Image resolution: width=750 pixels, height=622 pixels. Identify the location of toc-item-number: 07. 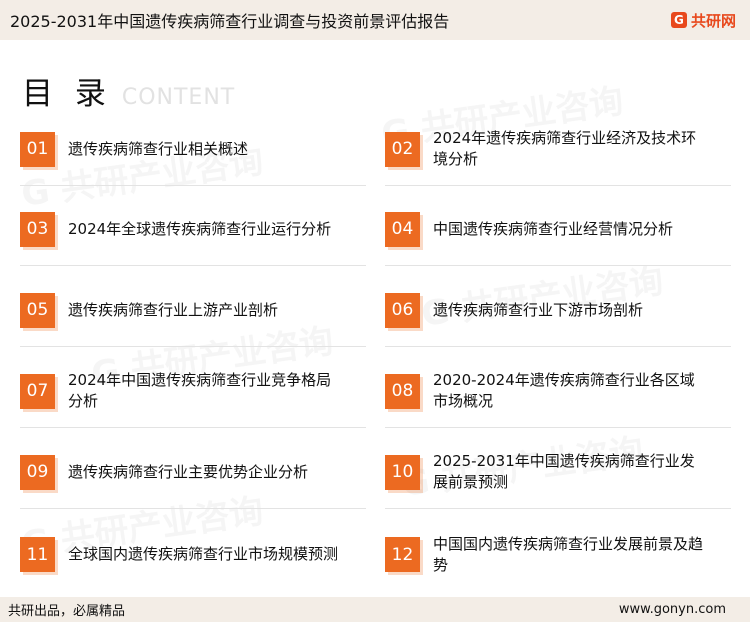
(37, 391).